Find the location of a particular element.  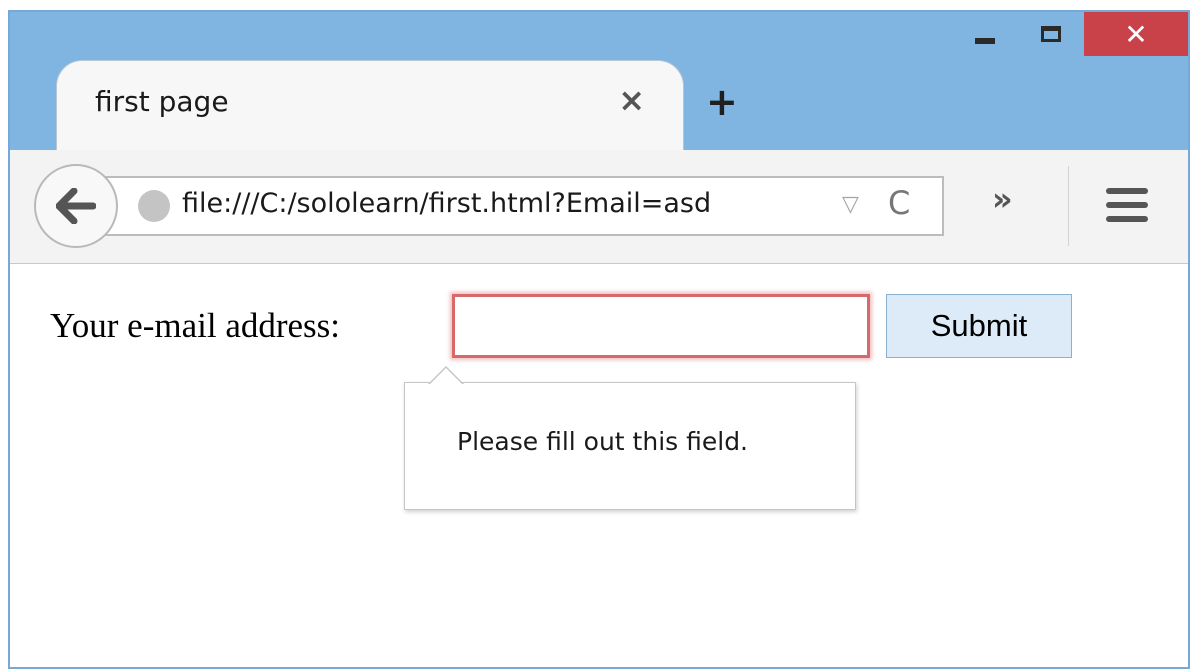

new-tab-button: + is located at coordinates (722, 102).